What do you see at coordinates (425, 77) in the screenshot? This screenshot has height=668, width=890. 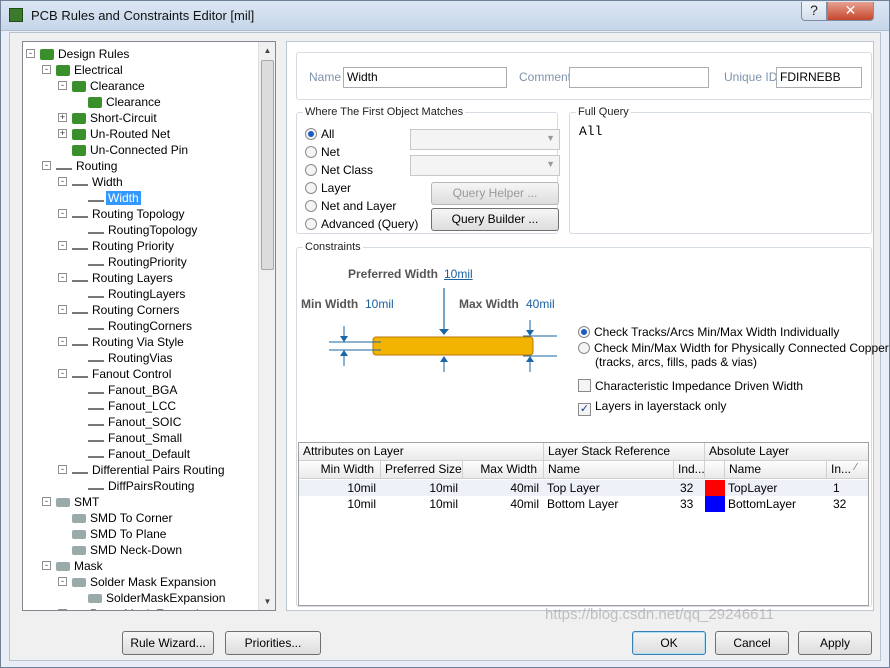 I see `name-field: Width` at bounding box center [425, 77].